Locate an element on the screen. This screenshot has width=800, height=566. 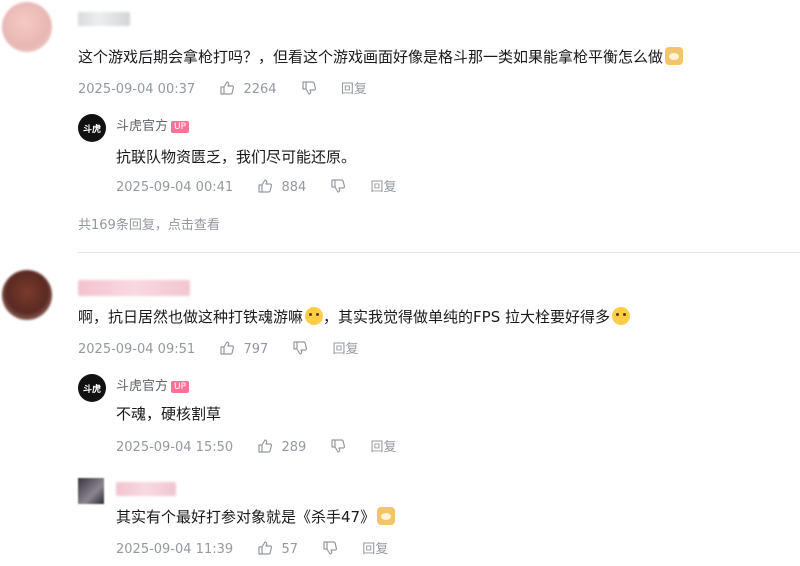
like-count: 57 is located at coordinates (289, 549).